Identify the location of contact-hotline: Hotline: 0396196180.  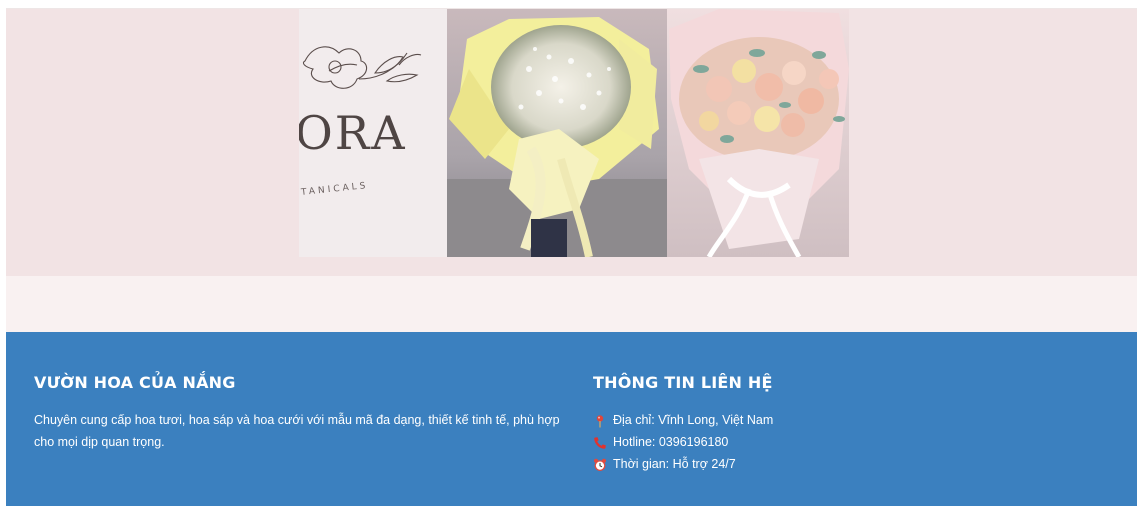
(793, 442).